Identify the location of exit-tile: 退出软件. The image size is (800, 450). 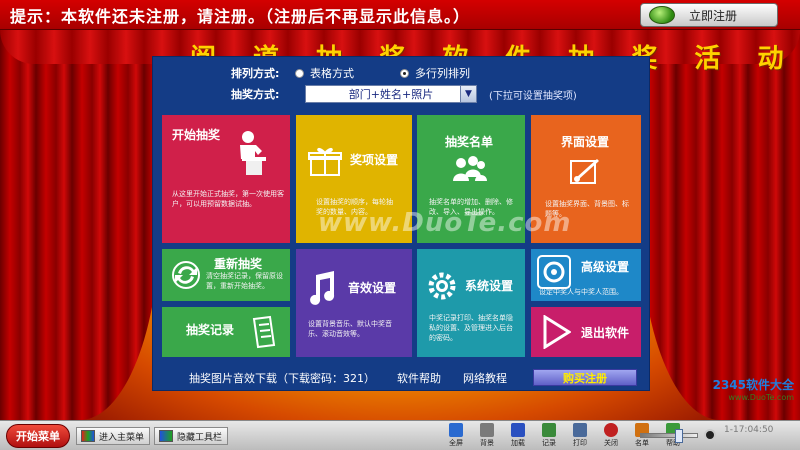
(586, 332).